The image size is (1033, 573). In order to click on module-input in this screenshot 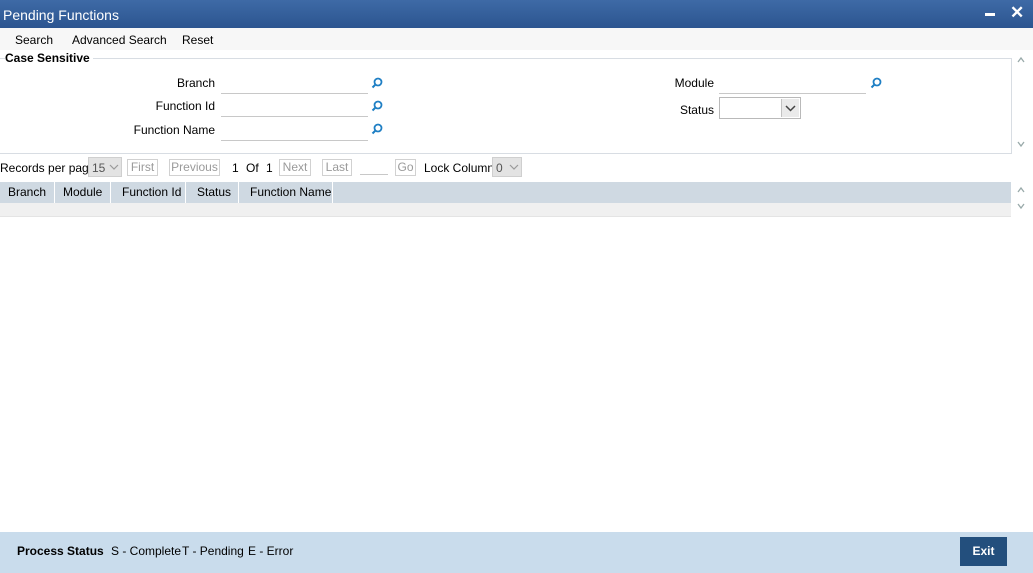, I will do `click(792, 85)`.